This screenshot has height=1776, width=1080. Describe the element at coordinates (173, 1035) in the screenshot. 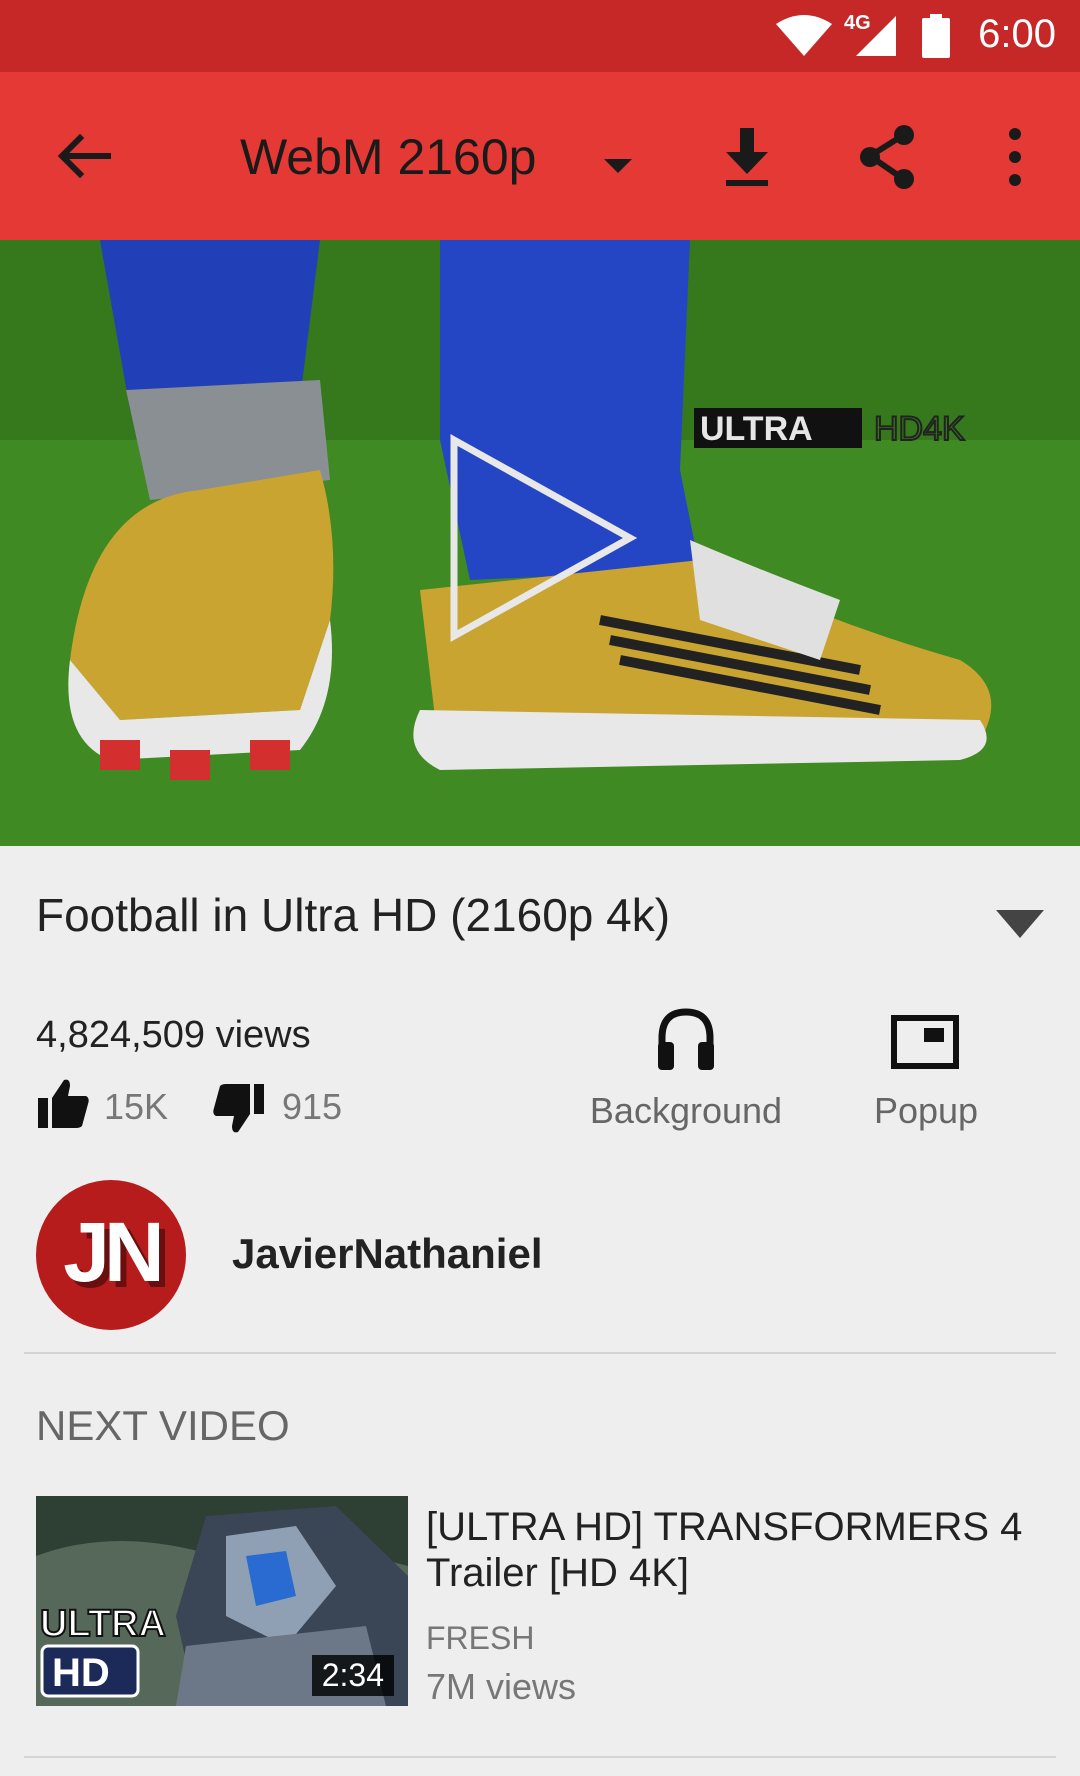

I see `view-count: 4,824,509 views` at that location.